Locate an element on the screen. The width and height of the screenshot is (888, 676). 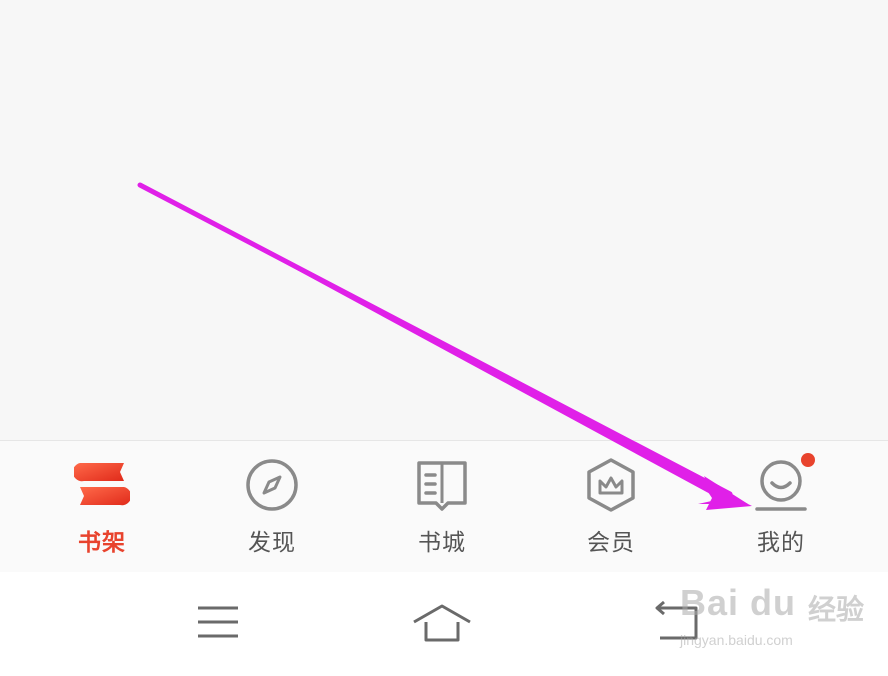
tab-member-label: 会员 is located at coordinates (611, 543).